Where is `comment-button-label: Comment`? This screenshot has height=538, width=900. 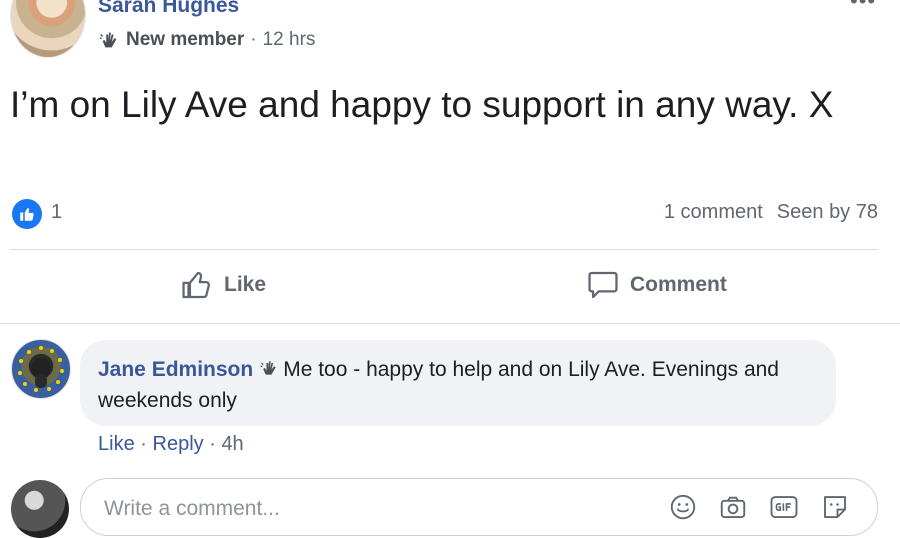
comment-button-label: Comment is located at coordinates (678, 284).